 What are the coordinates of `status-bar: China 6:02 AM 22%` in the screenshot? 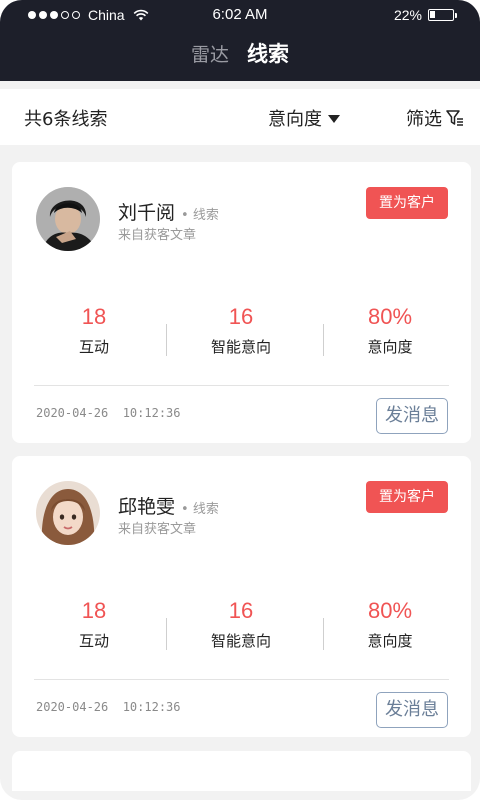 It's located at (240, 15).